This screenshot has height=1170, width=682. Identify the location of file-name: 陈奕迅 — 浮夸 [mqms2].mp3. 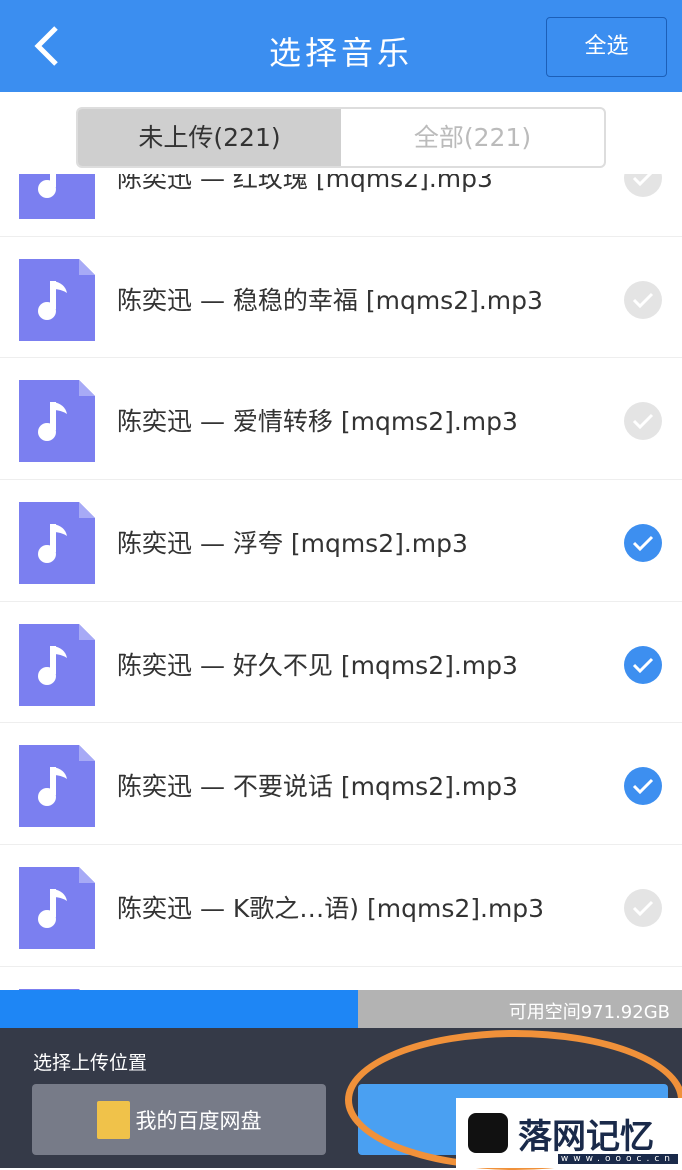
(292, 544).